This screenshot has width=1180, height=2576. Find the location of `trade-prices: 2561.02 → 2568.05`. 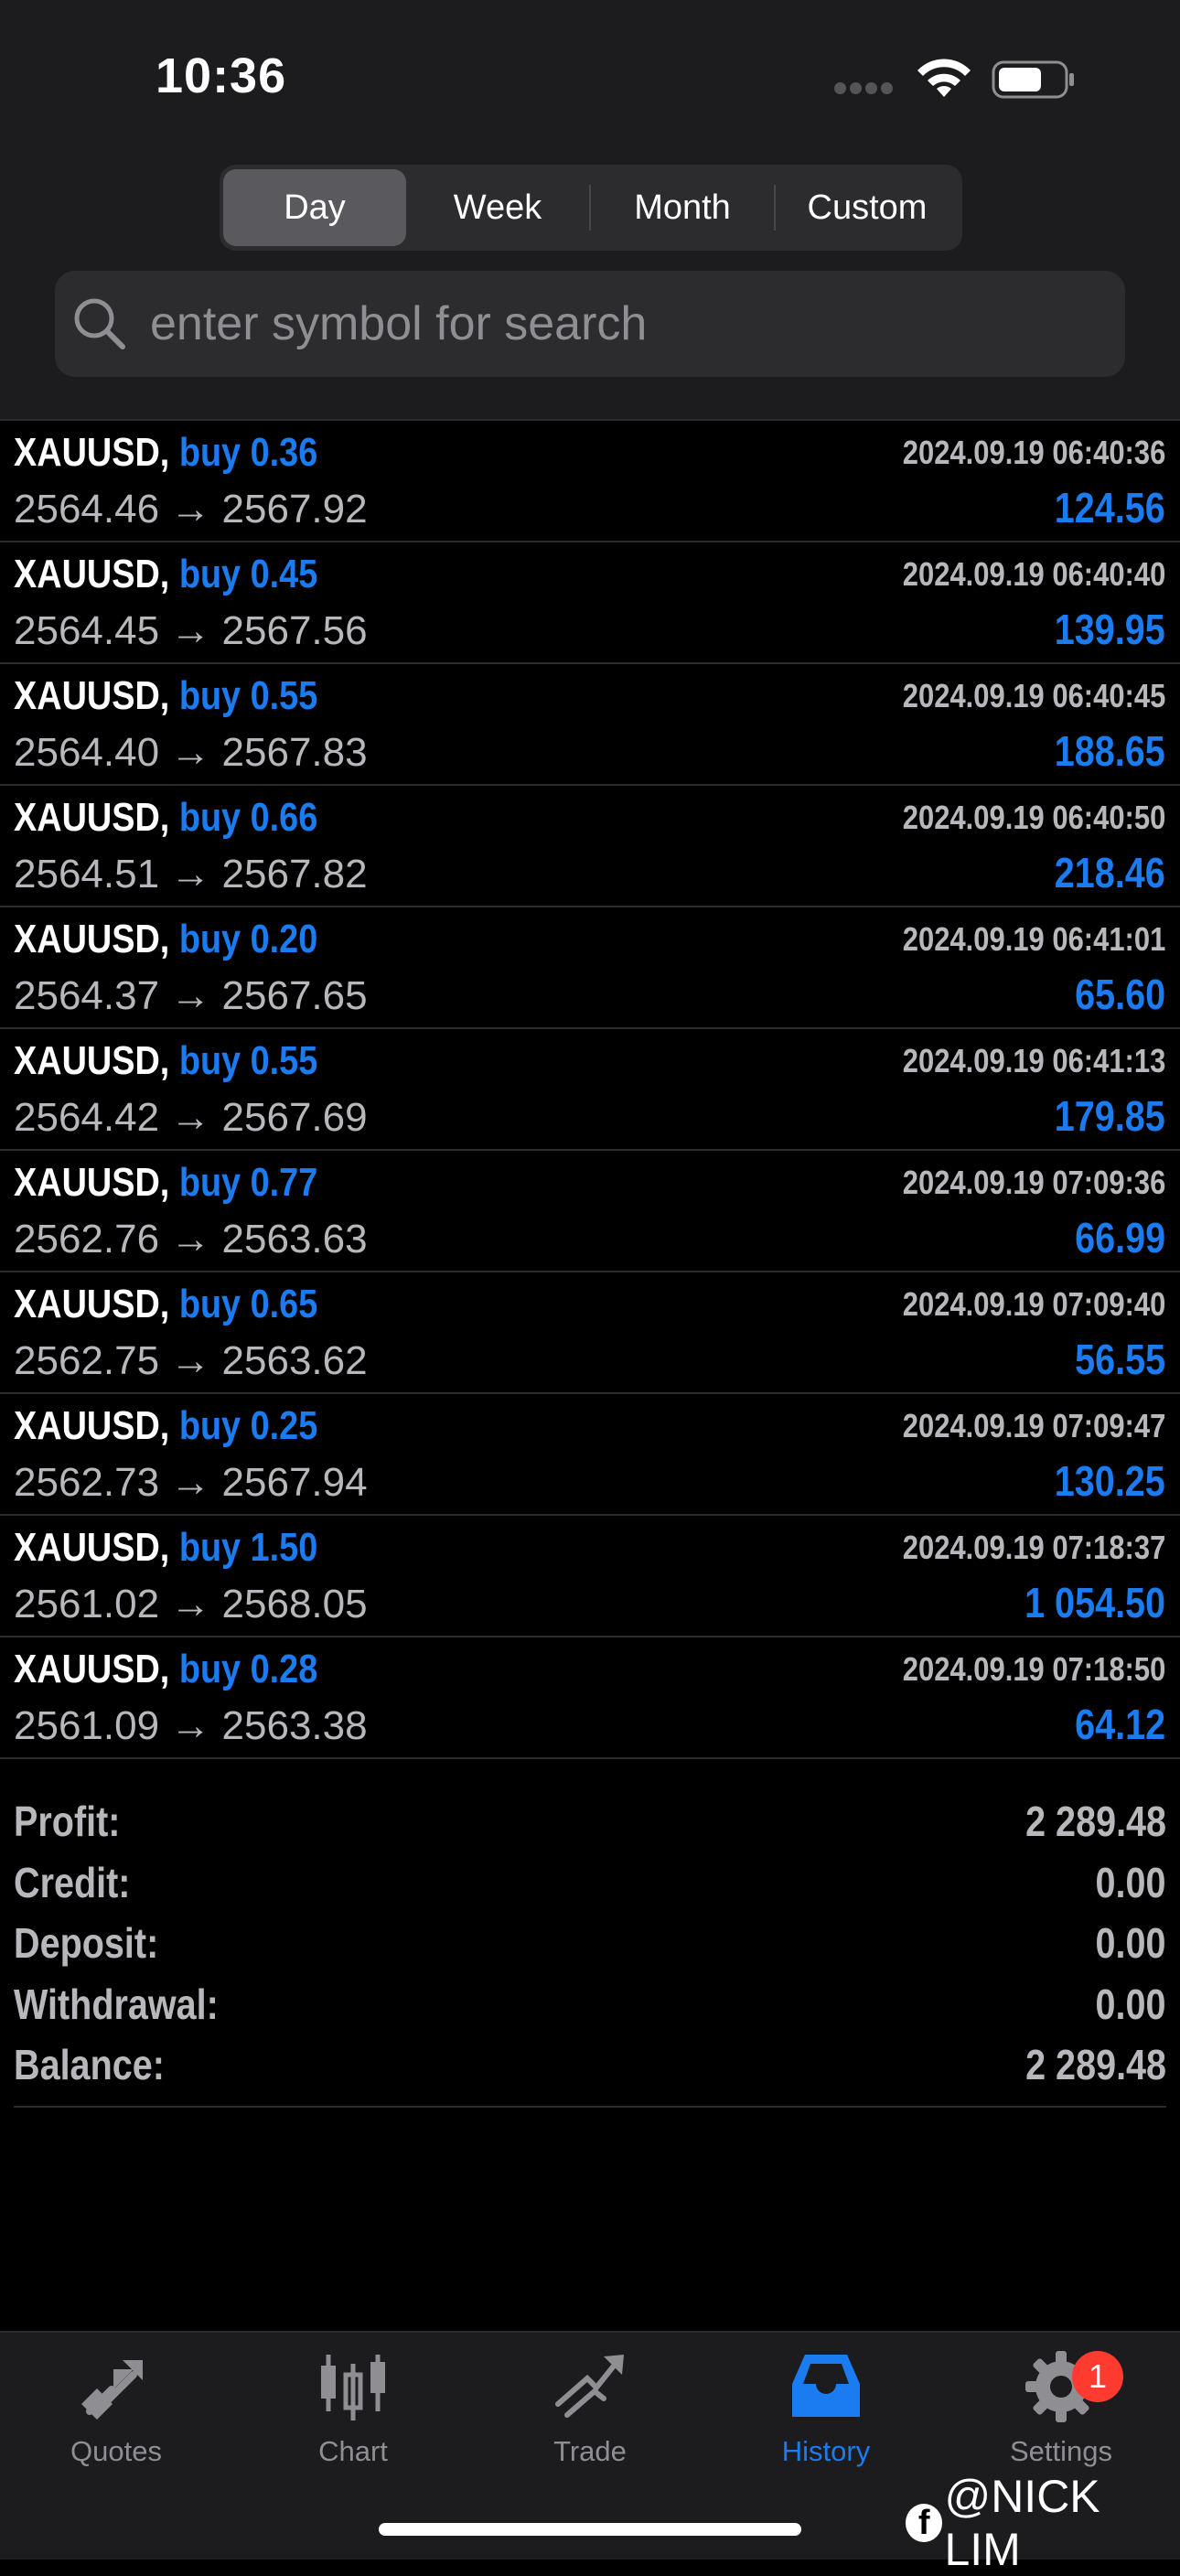

trade-prices: 2561.02 → 2568.05 is located at coordinates (191, 1604).